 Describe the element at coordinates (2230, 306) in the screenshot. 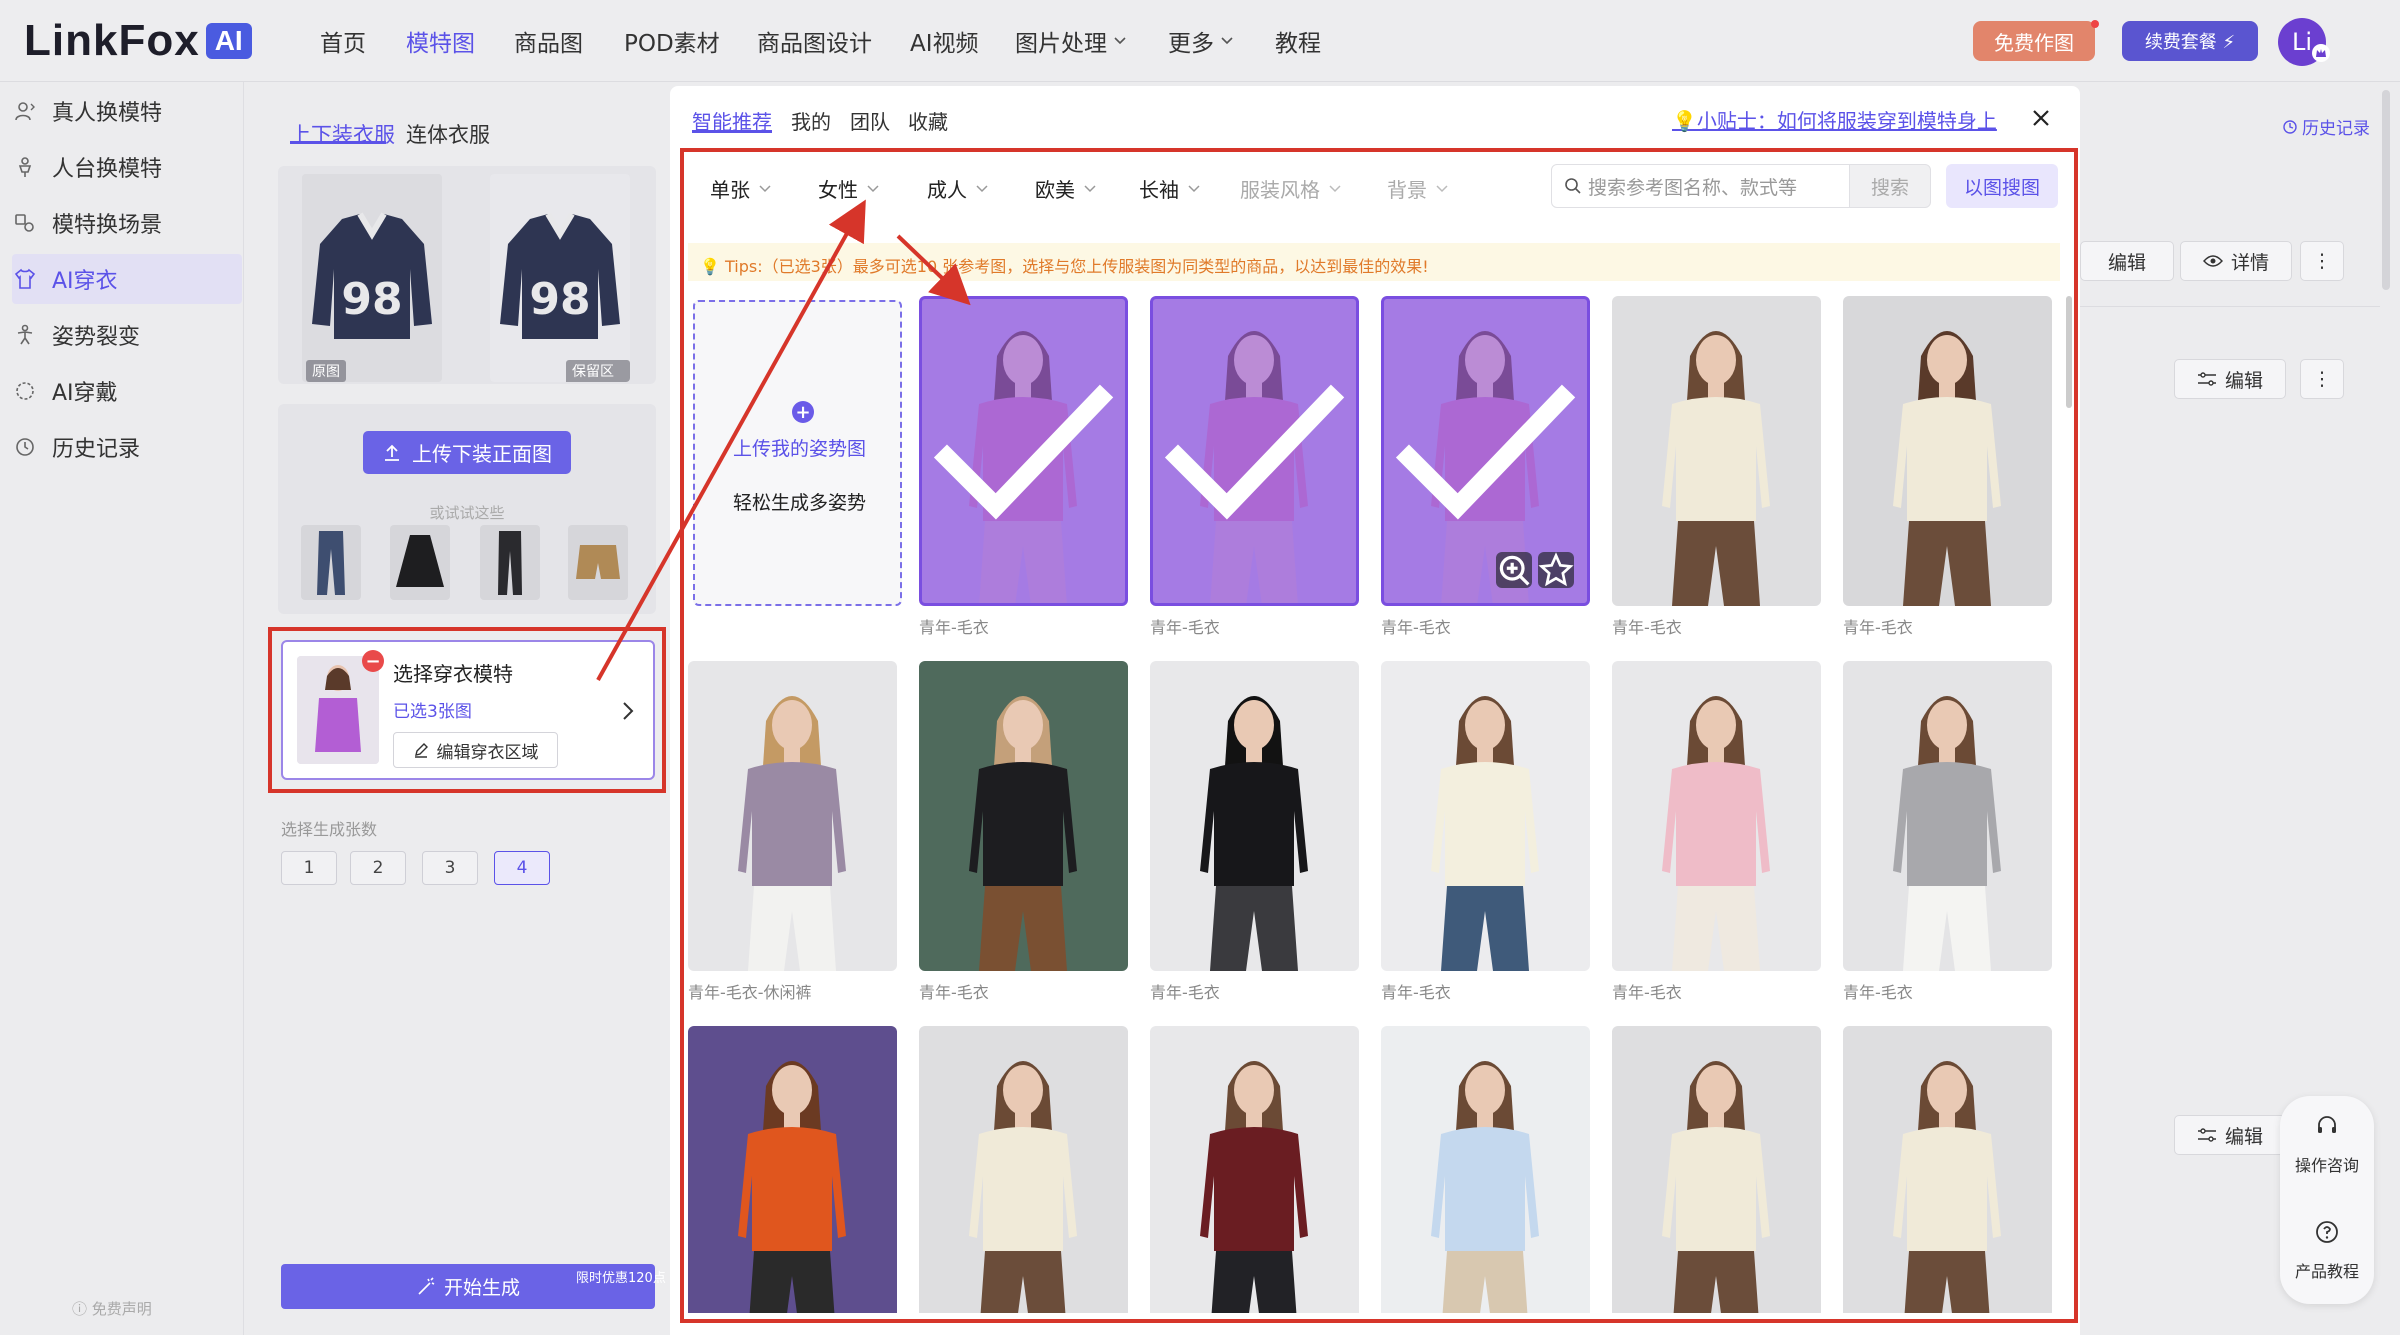

I see `divider` at that location.